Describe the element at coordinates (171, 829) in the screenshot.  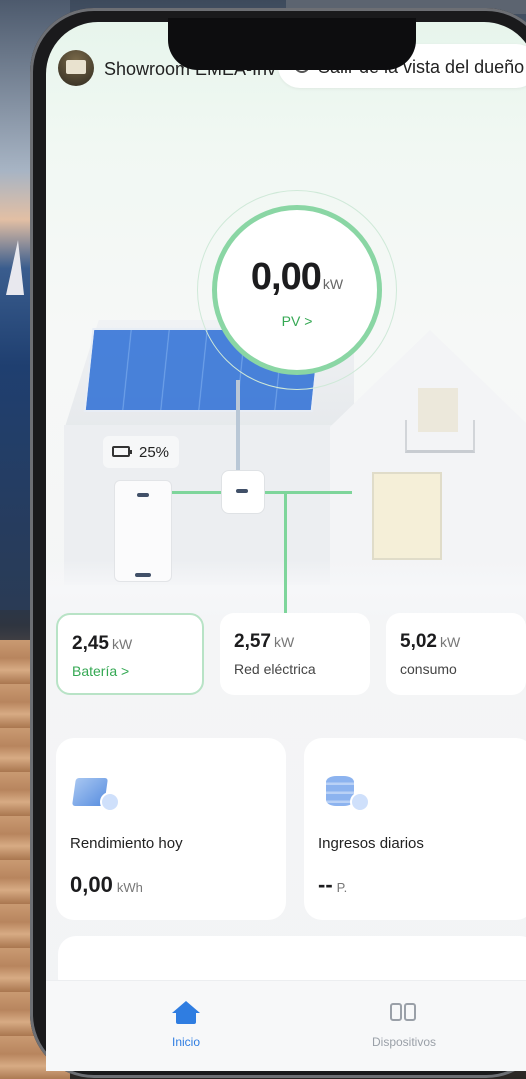
I see `yield-today-card: Rendimiento hoy 0,00 kWh` at that location.